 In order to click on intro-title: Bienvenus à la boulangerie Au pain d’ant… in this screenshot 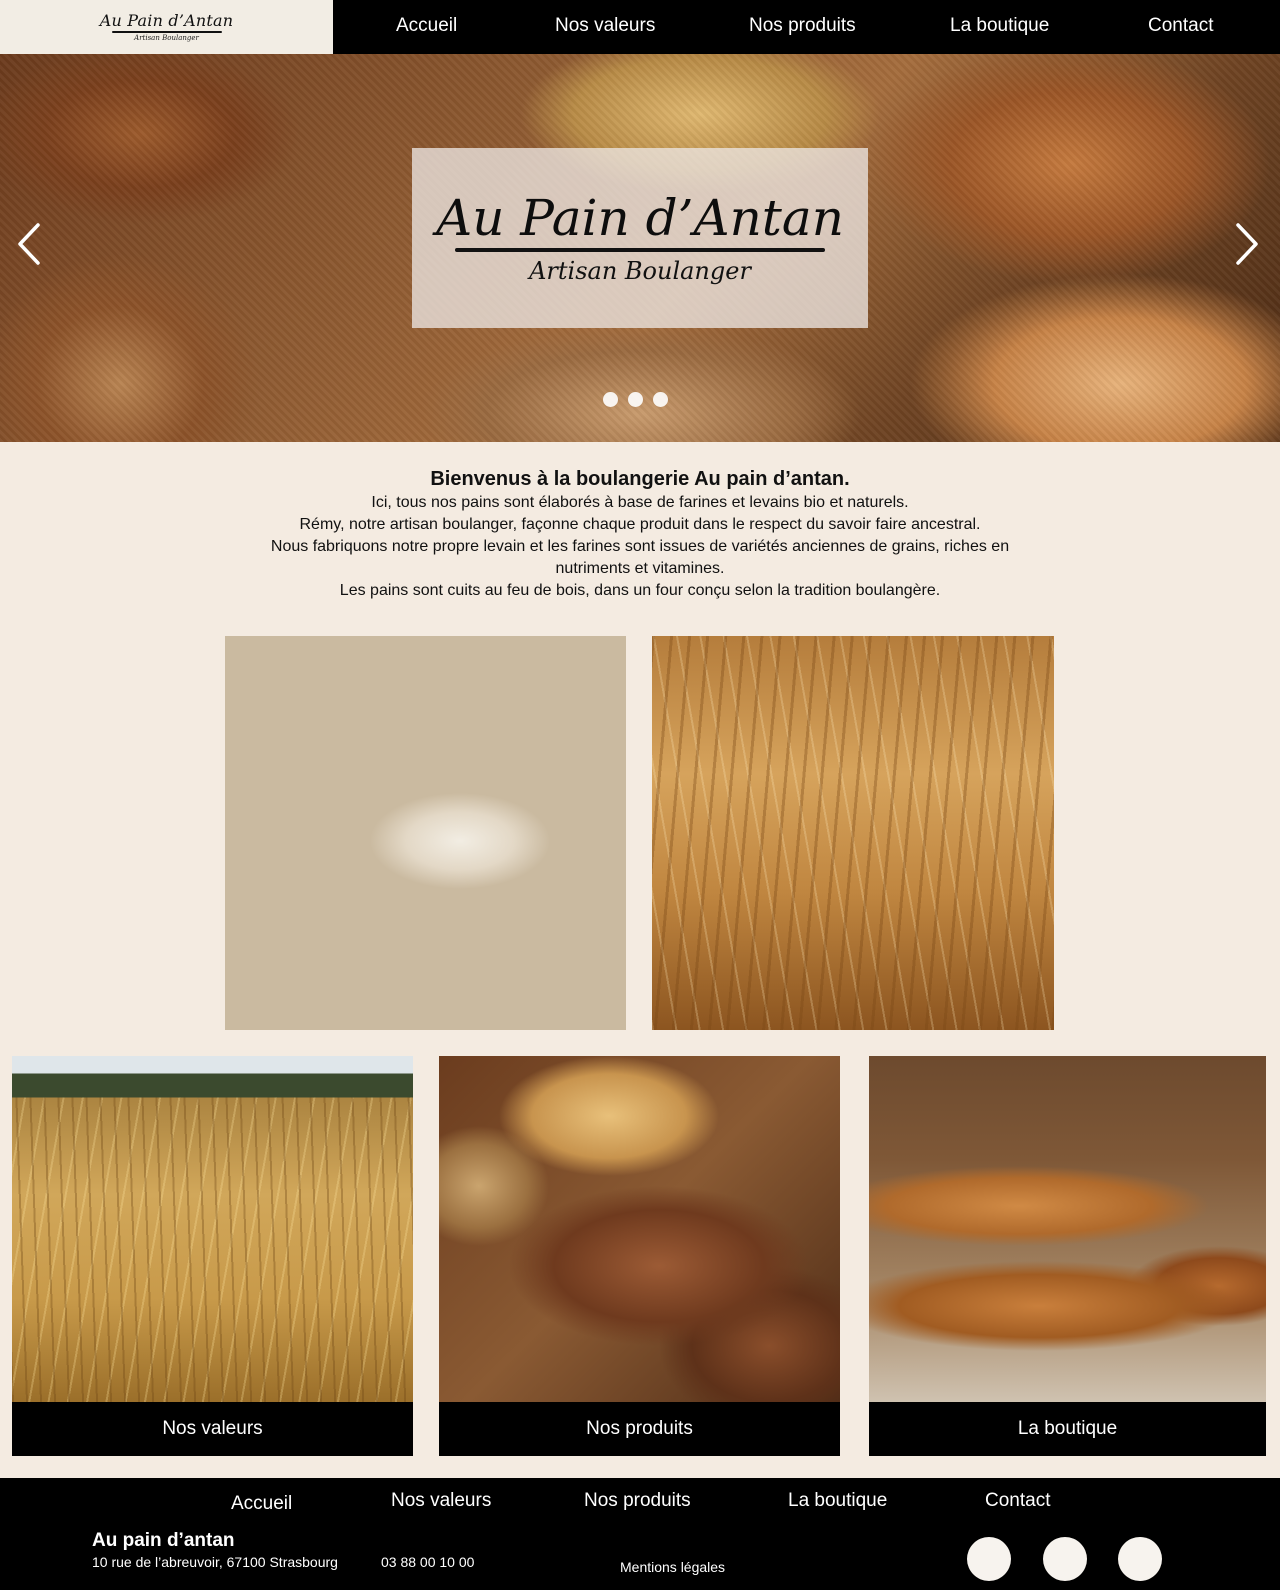, I will do `click(640, 479)`.